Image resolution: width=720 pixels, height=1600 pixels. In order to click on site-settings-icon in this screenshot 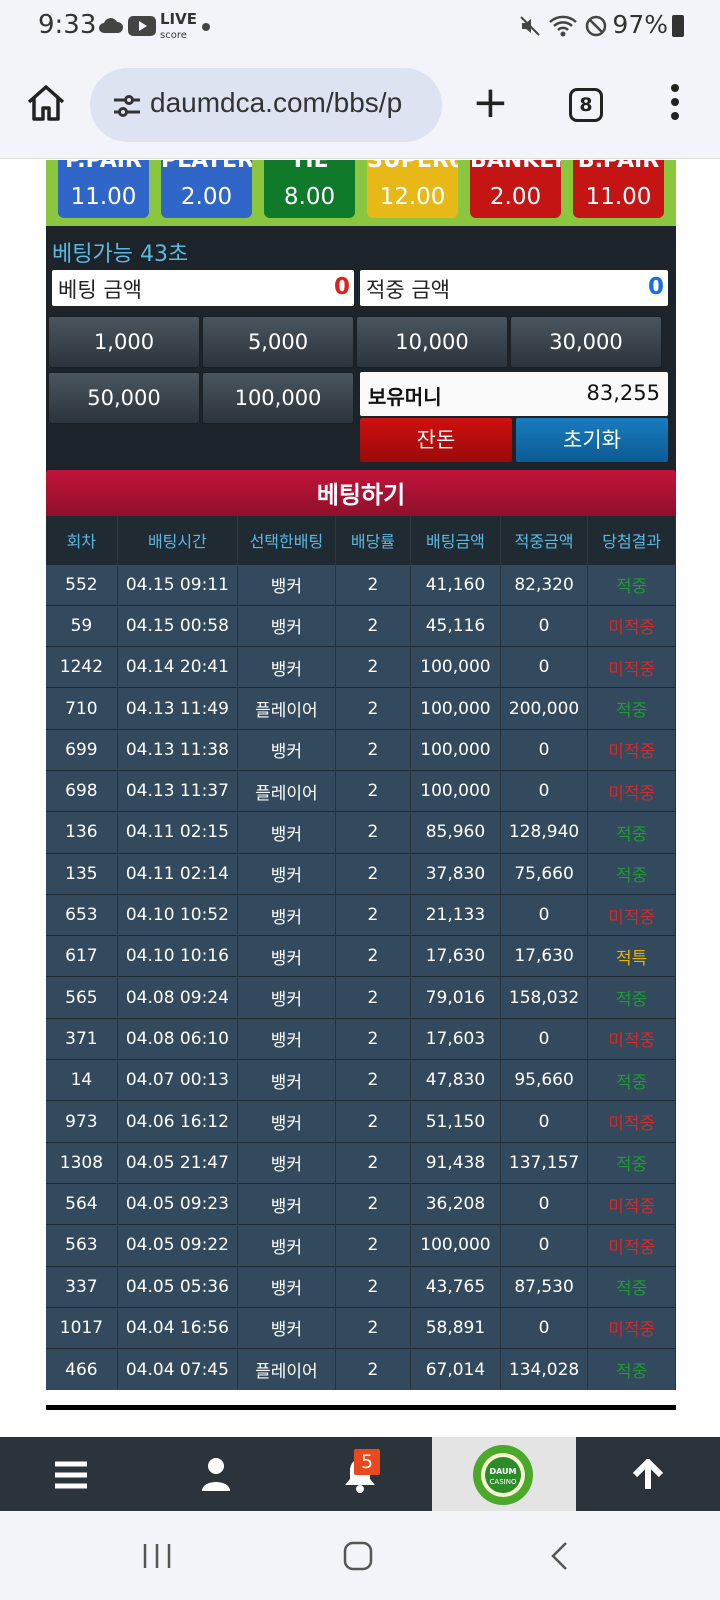, I will do `click(127, 106)`.